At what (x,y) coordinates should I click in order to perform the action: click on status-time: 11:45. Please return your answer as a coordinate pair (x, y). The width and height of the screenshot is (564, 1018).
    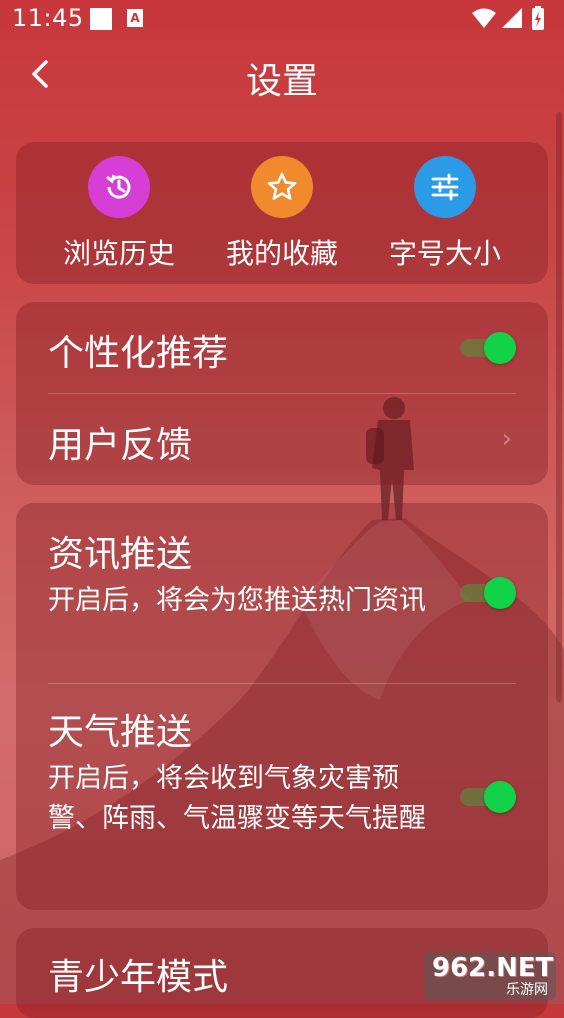
    Looking at the image, I should click on (48, 18).